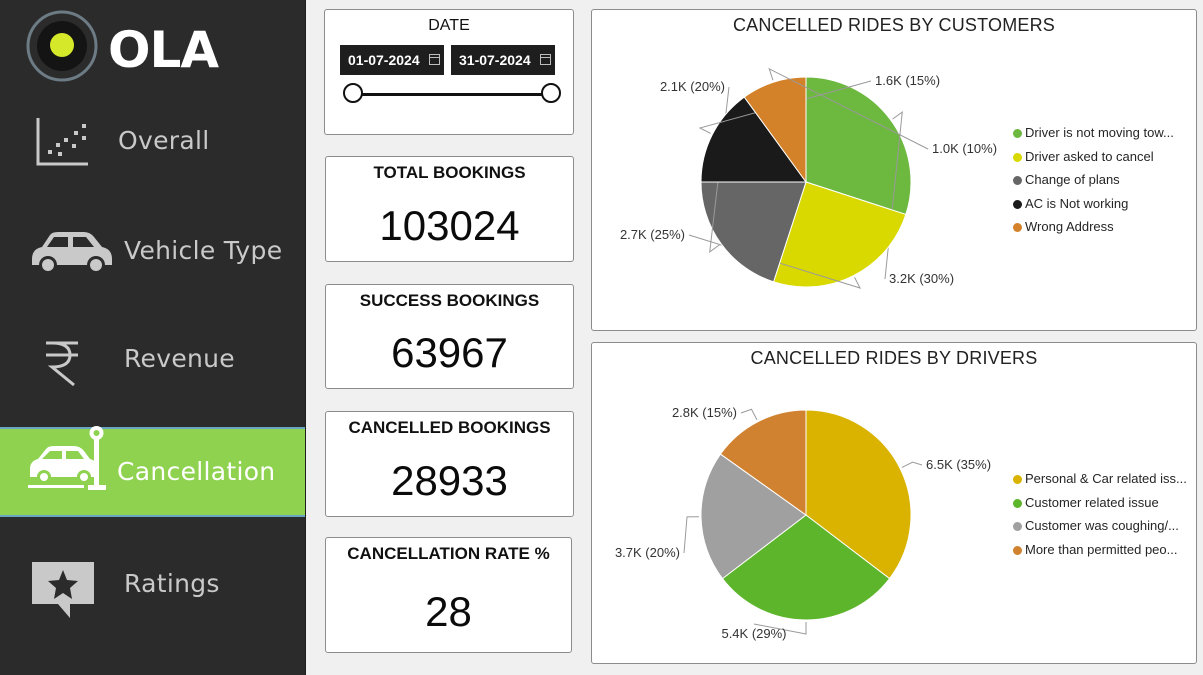 This screenshot has width=1203, height=675. I want to click on kpi-card-total-bookings: TOTAL BOOKINGS 103024, so click(449, 209).